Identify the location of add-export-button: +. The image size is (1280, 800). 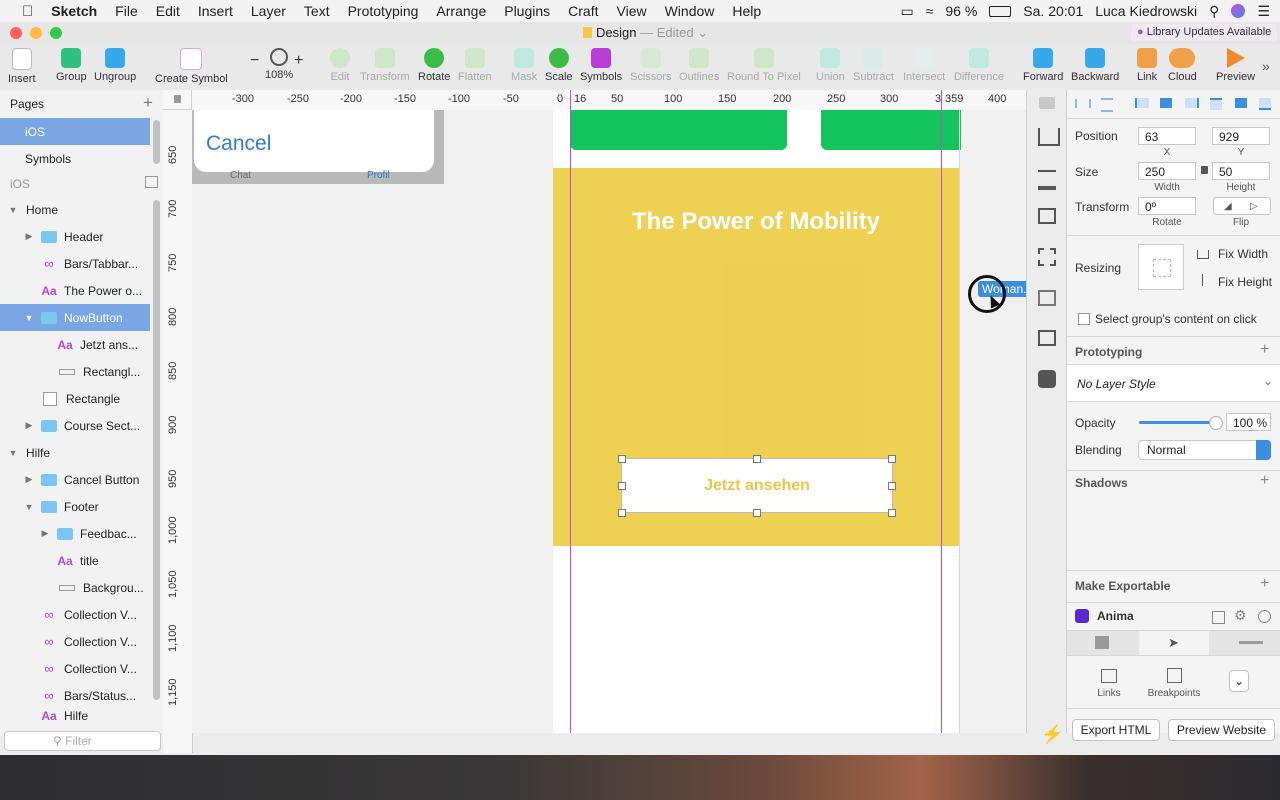
(1264, 584).